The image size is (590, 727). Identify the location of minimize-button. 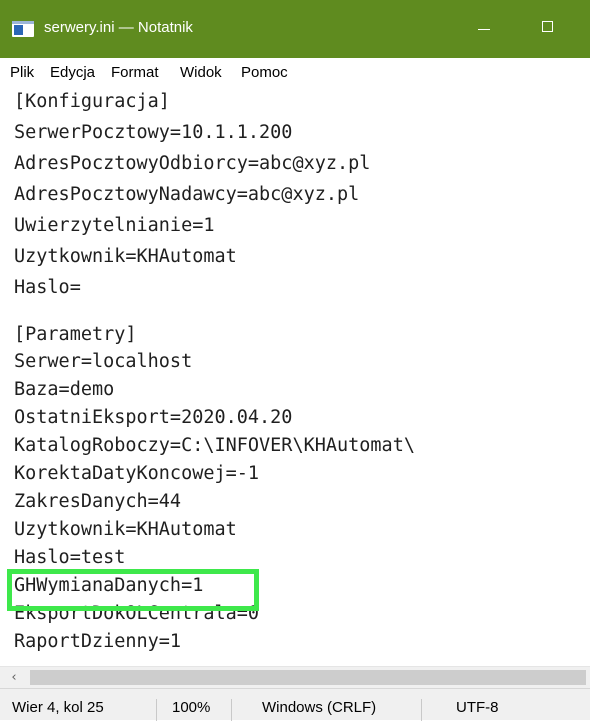
(484, 29).